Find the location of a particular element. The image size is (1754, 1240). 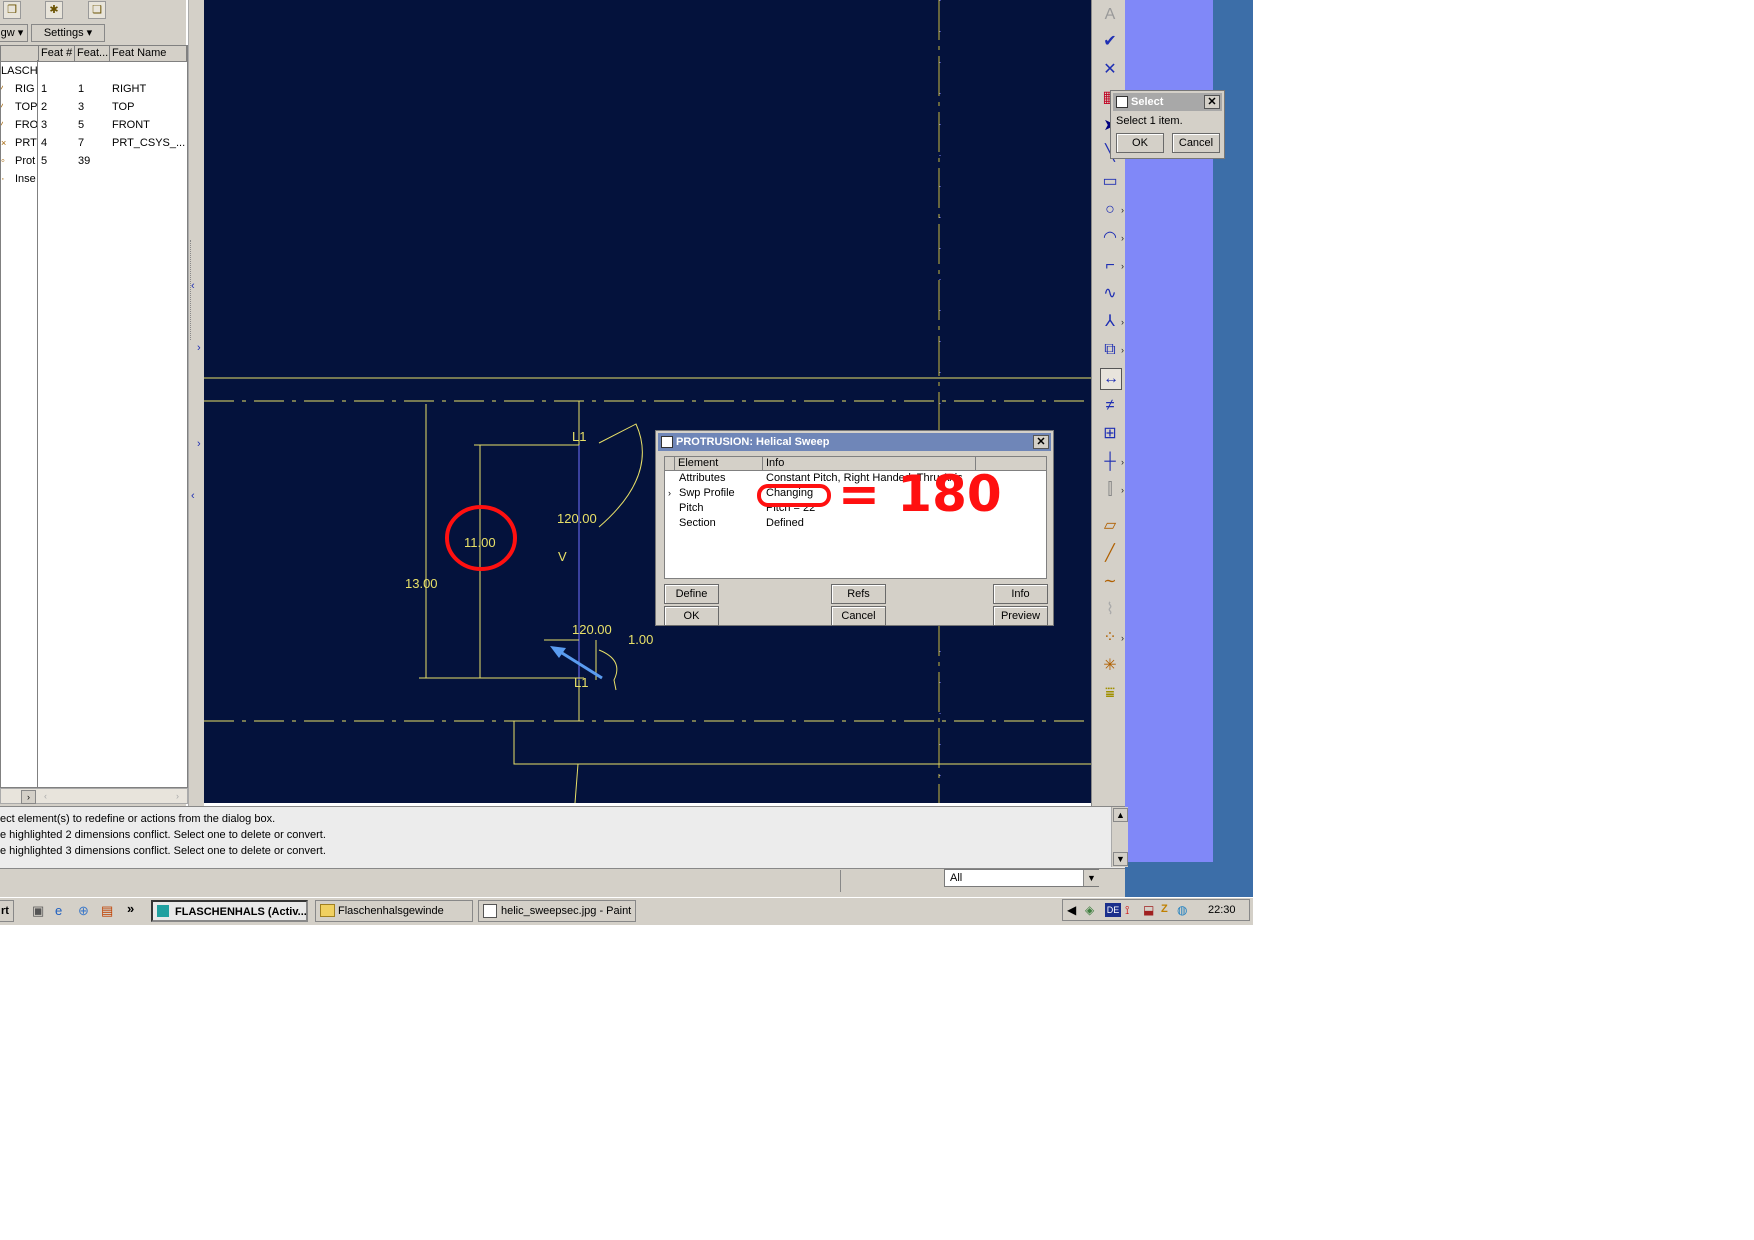

scroll-left-icon: ‹ is located at coordinates (45, 796).